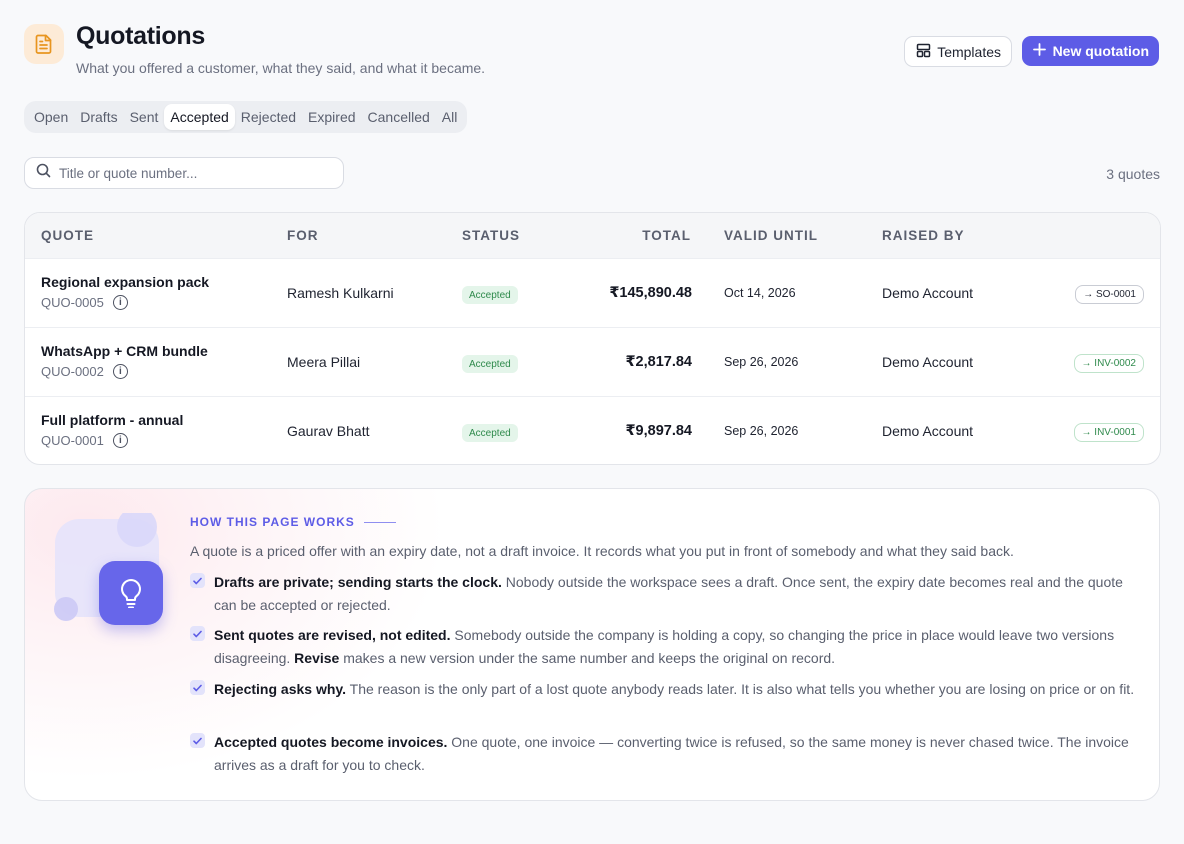 The width and height of the screenshot is (1184, 844). What do you see at coordinates (124, 351) in the screenshot?
I see `quote-title: WhatsApp + CRM bundle` at bounding box center [124, 351].